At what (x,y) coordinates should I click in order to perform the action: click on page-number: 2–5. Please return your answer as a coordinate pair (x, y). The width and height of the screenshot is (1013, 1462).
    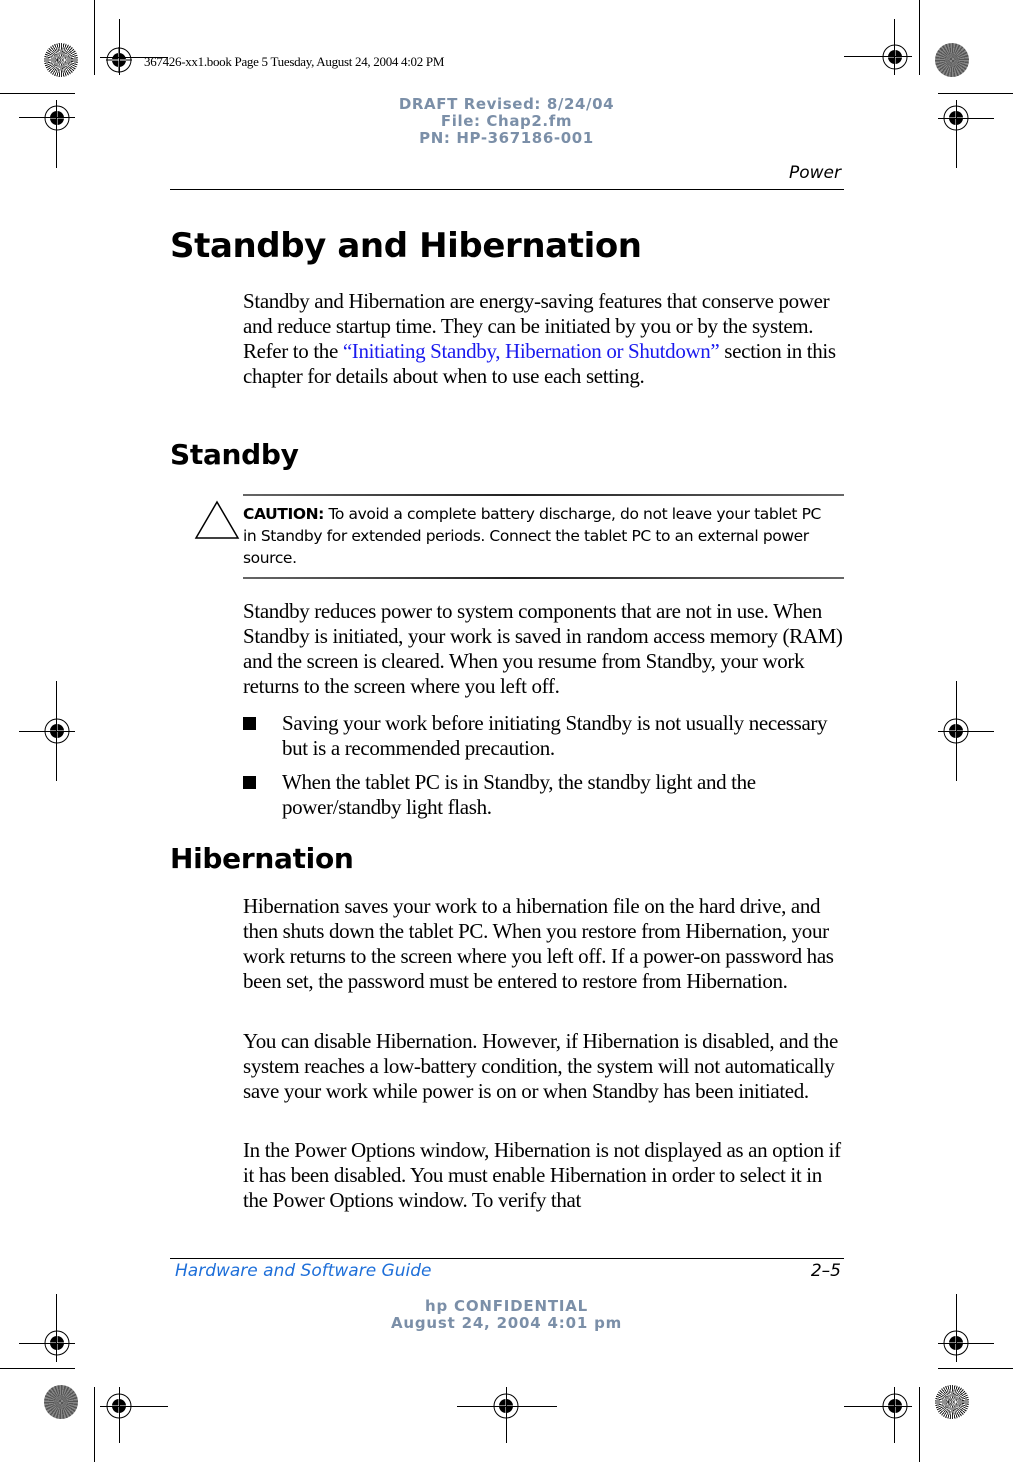
    Looking at the image, I should click on (825, 1271).